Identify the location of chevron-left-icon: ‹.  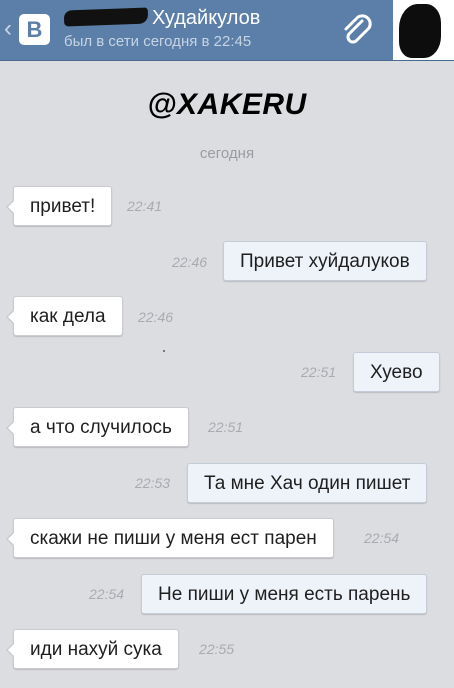
(8, 29).